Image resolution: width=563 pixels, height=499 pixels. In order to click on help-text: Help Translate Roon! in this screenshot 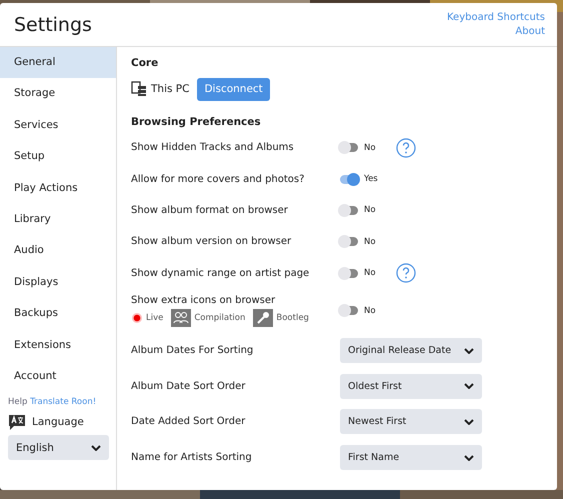, I will do `click(52, 402)`.